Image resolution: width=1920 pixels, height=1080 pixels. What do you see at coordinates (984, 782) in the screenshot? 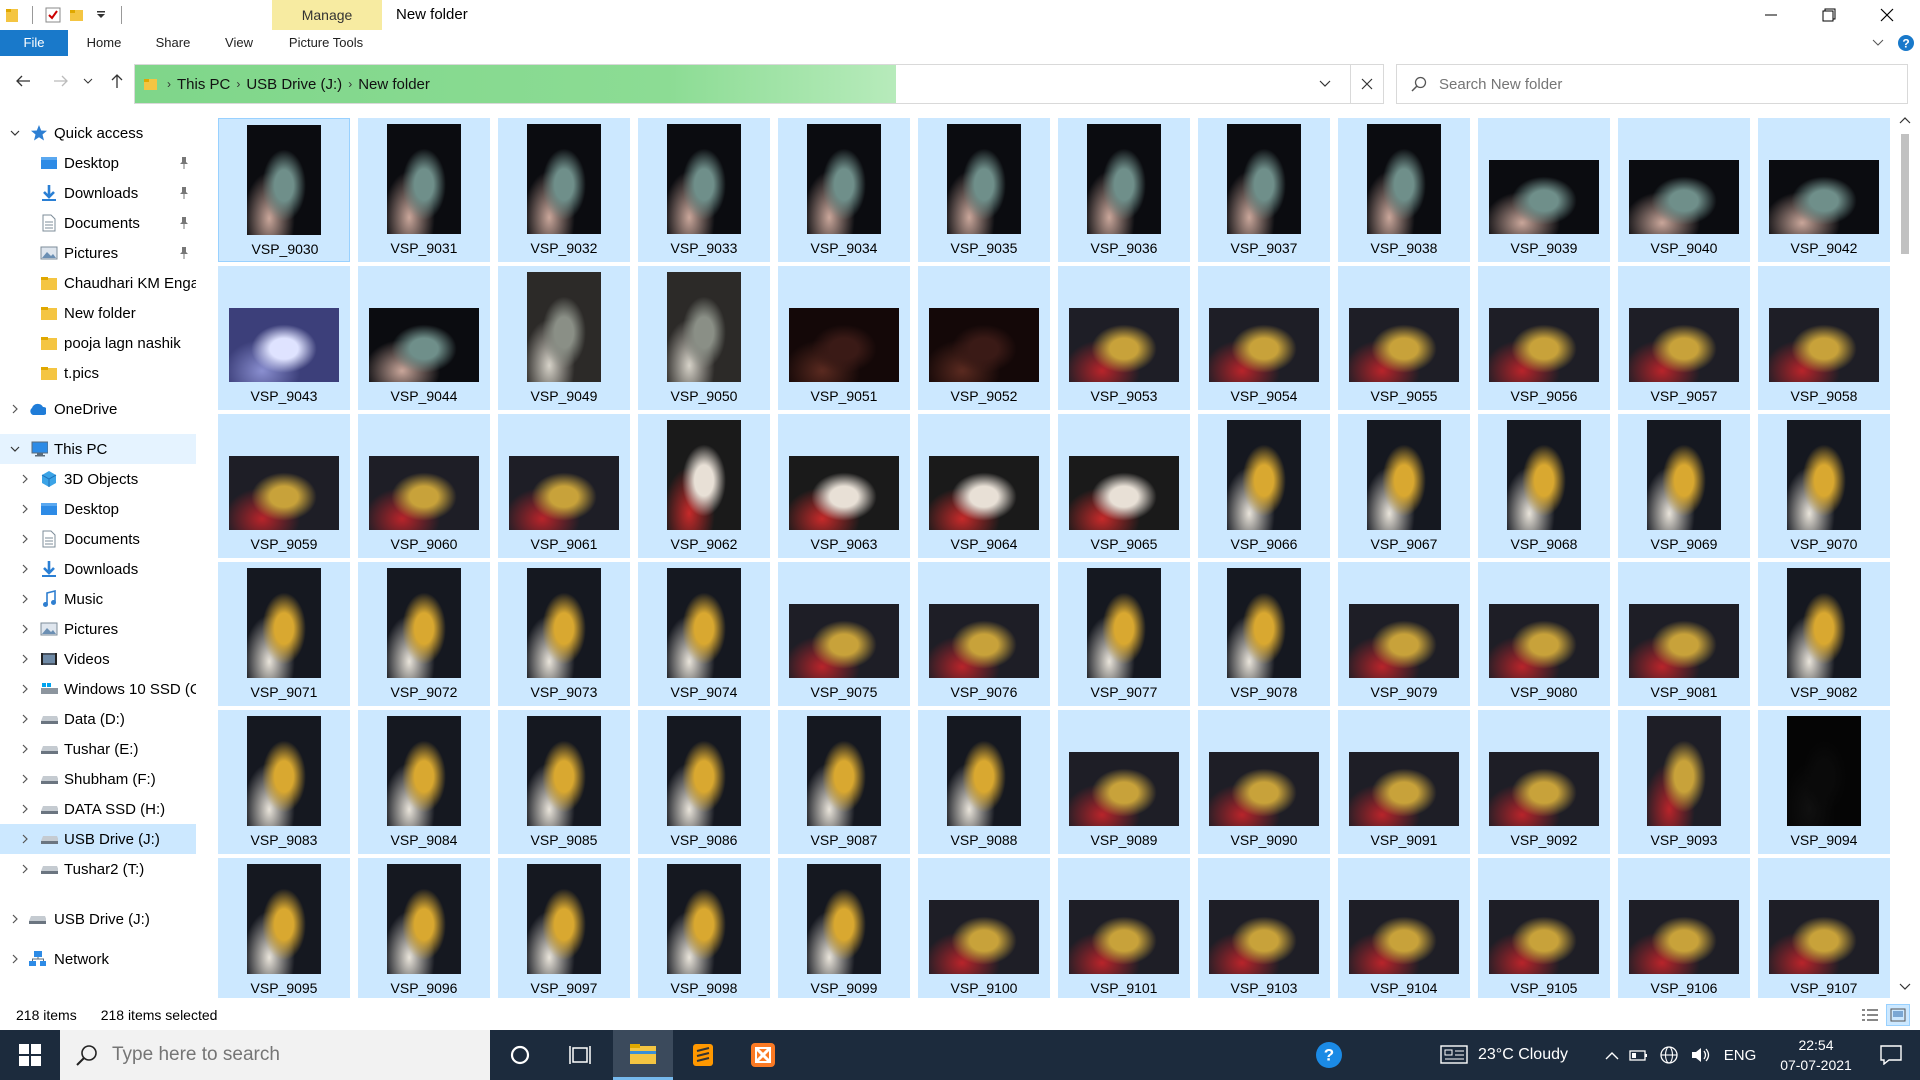
I see `file-tile: VSP_9088` at bounding box center [984, 782].